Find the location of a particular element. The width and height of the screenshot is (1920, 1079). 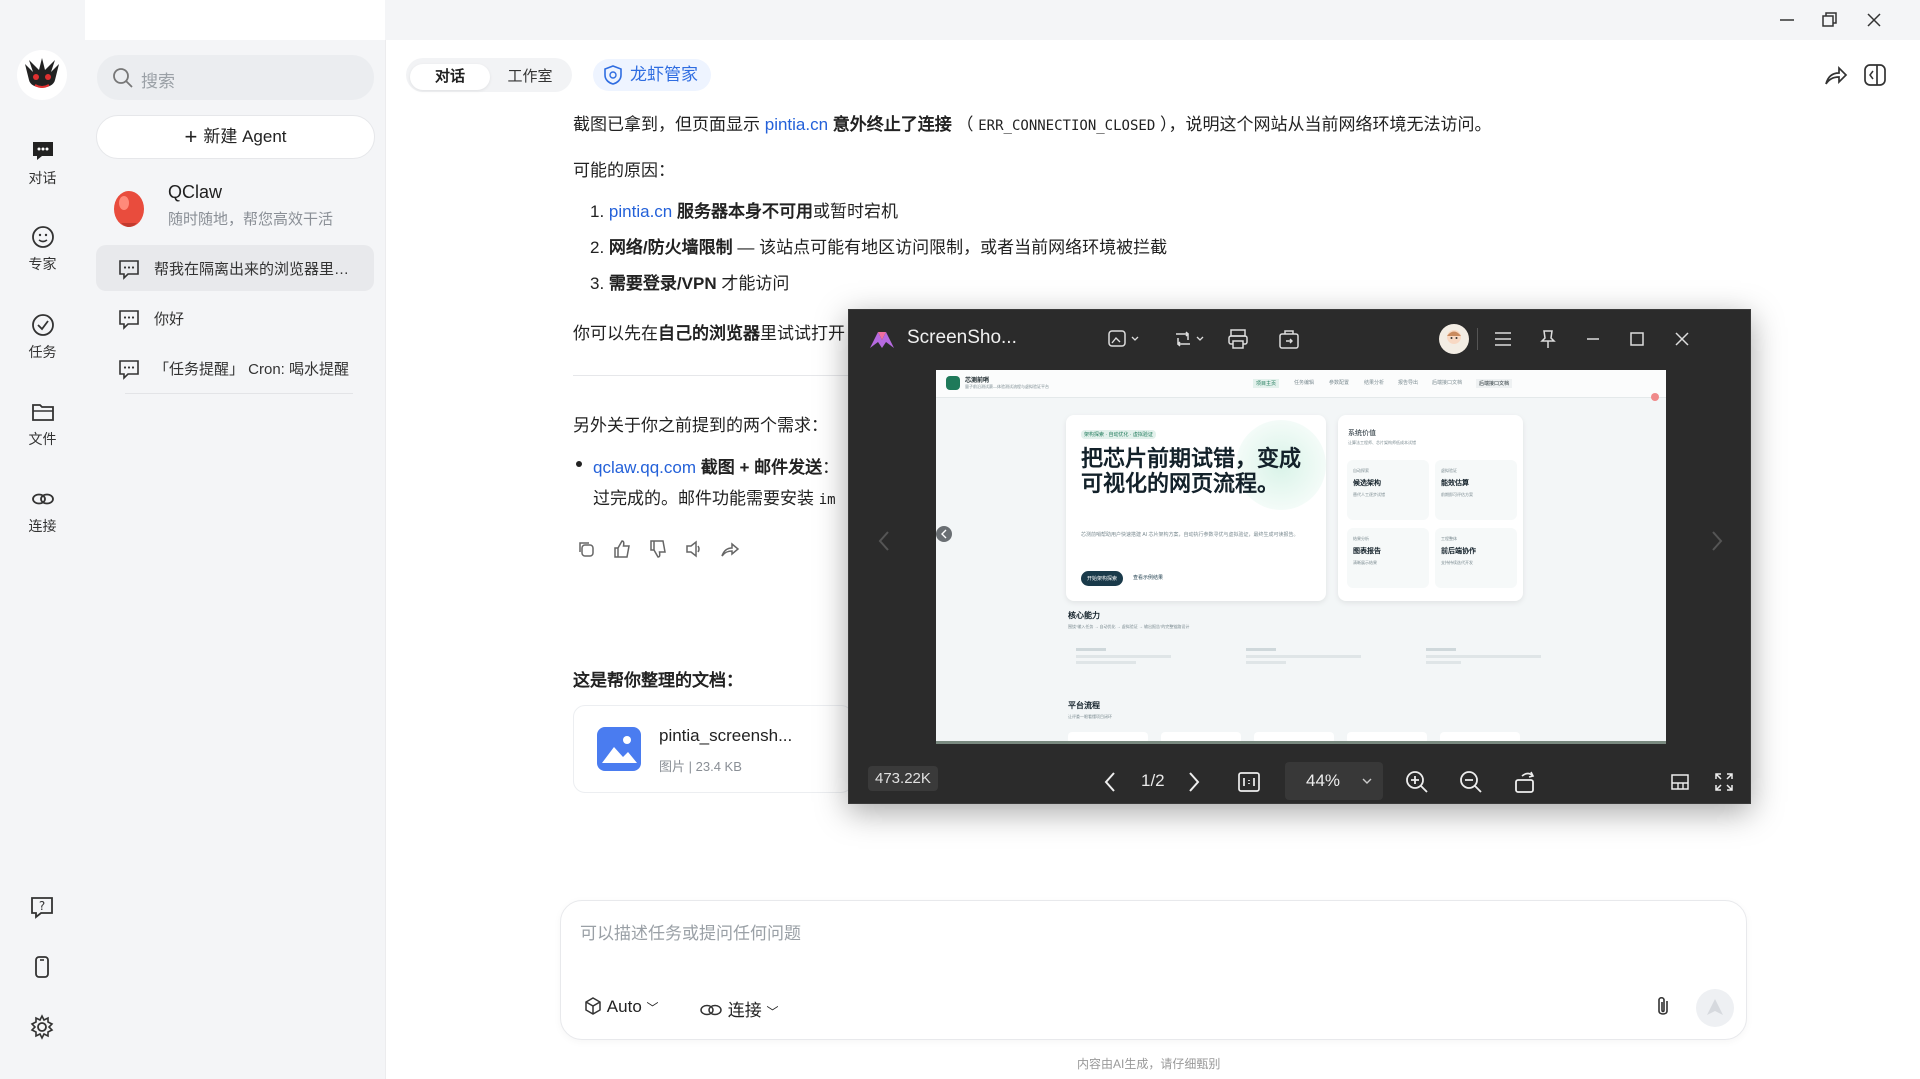

pin-icon is located at coordinates (1548, 339).